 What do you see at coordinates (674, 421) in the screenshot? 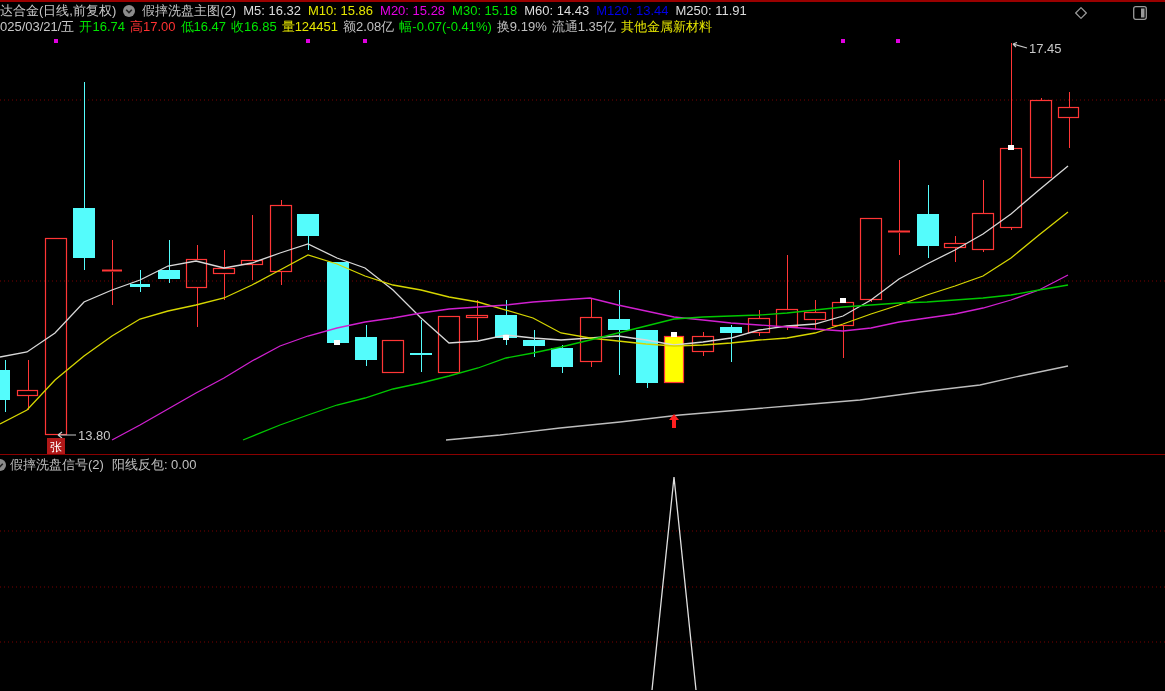
I see `up-arrow-icon` at bounding box center [674, 421].